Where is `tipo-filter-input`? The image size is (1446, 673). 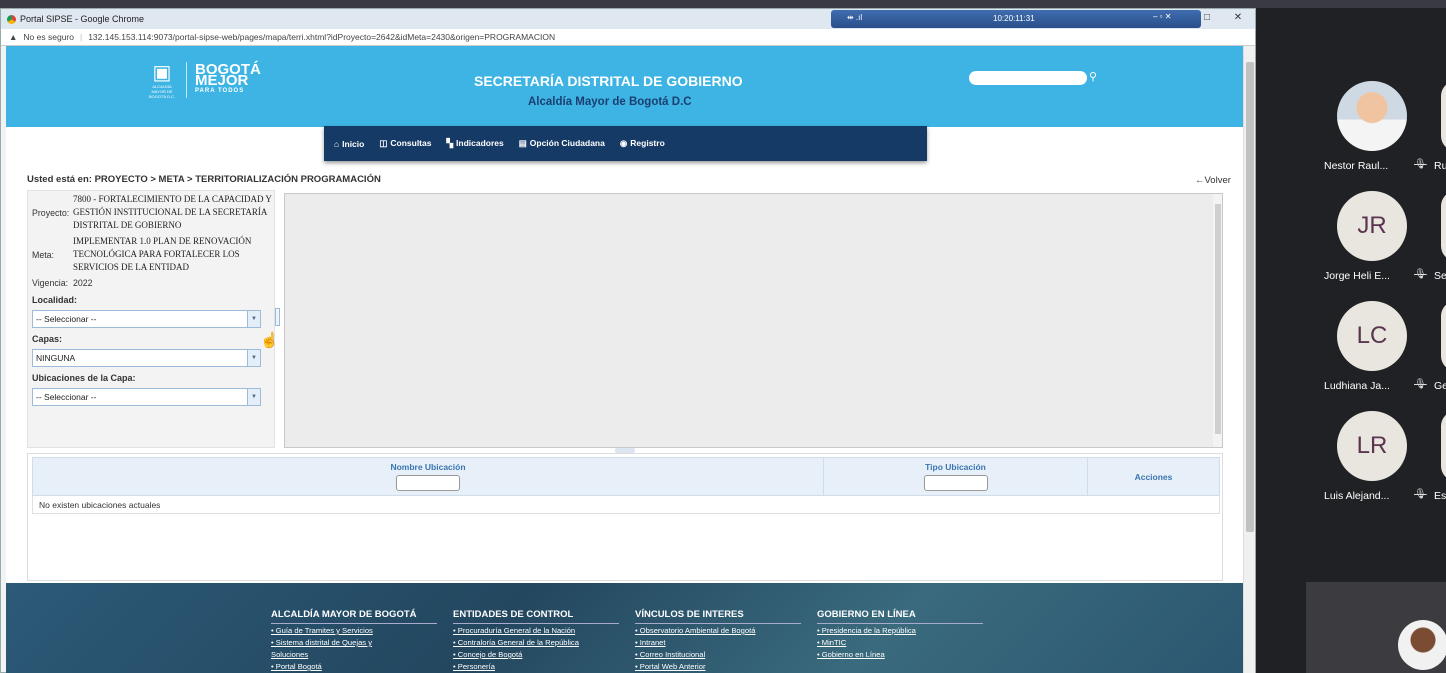 tipo-filter-input is located at coordinates (955, 483).